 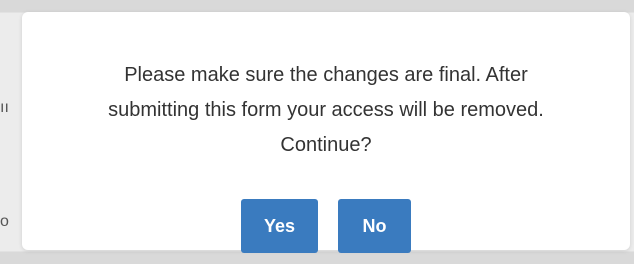 What do you see at coordinates (279, 226) in the screenshot?
I see `yes-button: Yes` at bounding box center [279, 226].